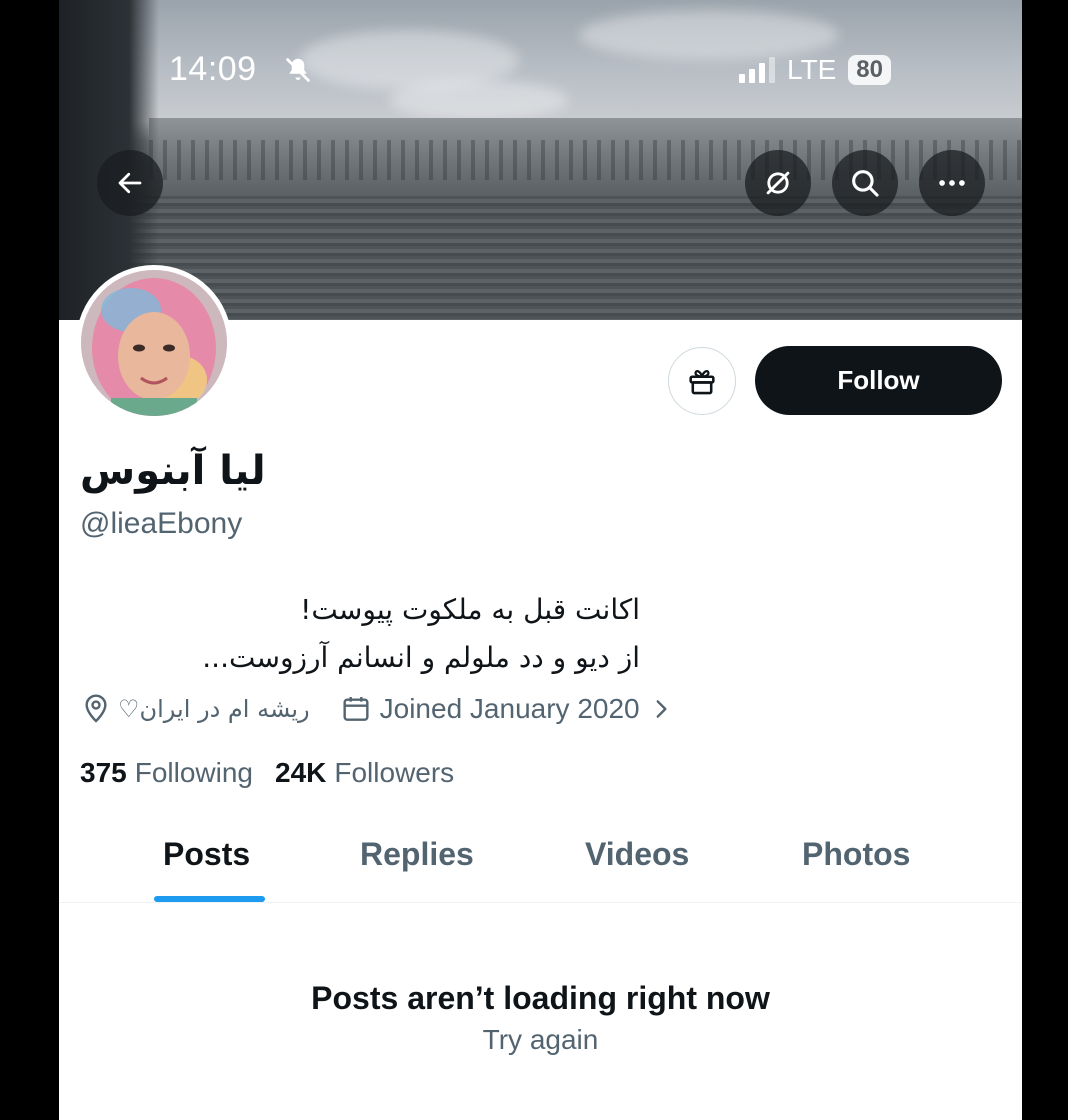 The image size is (1068, 1120). Describe the element at coordinates (417, 854) in the screenshot. I see `tab-replies: Replies` at that location.